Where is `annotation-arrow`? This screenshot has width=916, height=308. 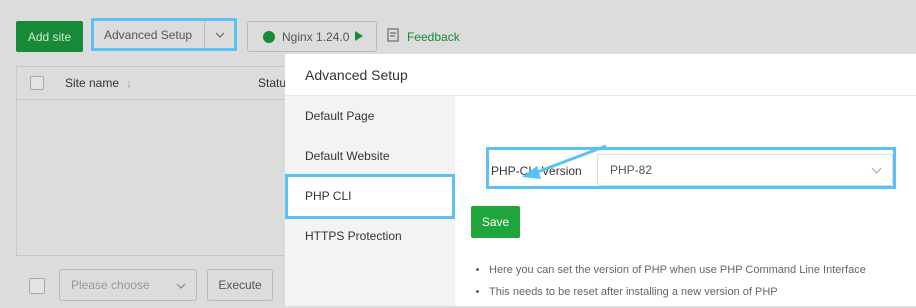
annotation-arrow is located at coordinates (564, 161).